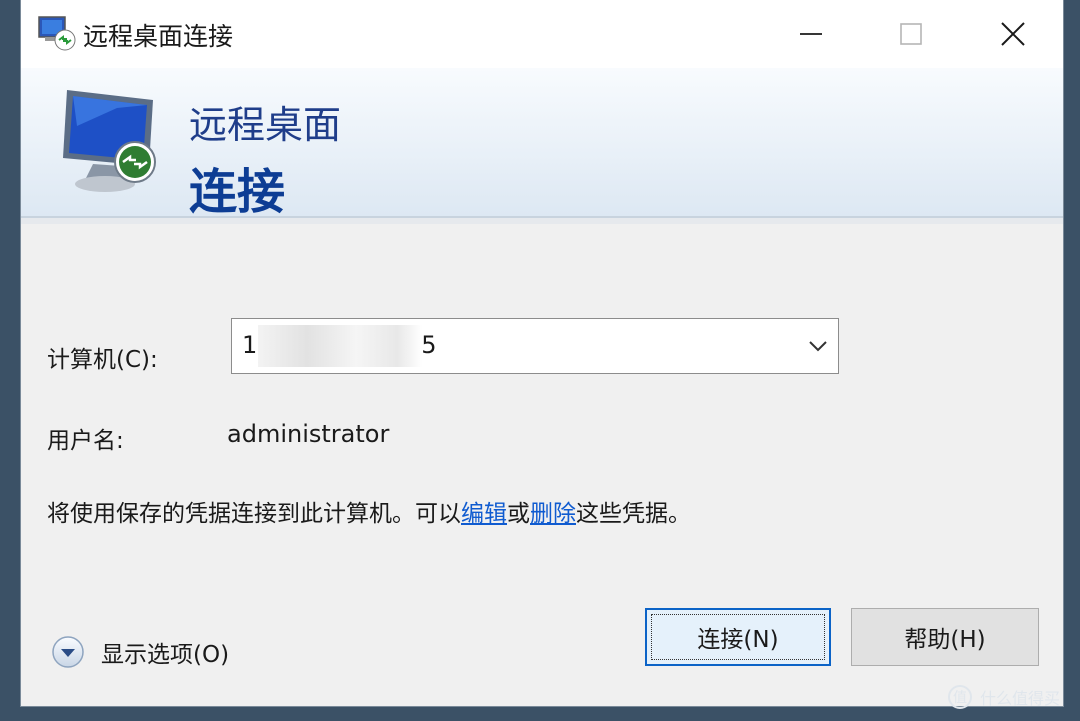 This screenshot has width=1080, height=721. Describe the element at coordinates (57, 33) in the screenshot. I see `remote-desktop-app-icon` at that location.